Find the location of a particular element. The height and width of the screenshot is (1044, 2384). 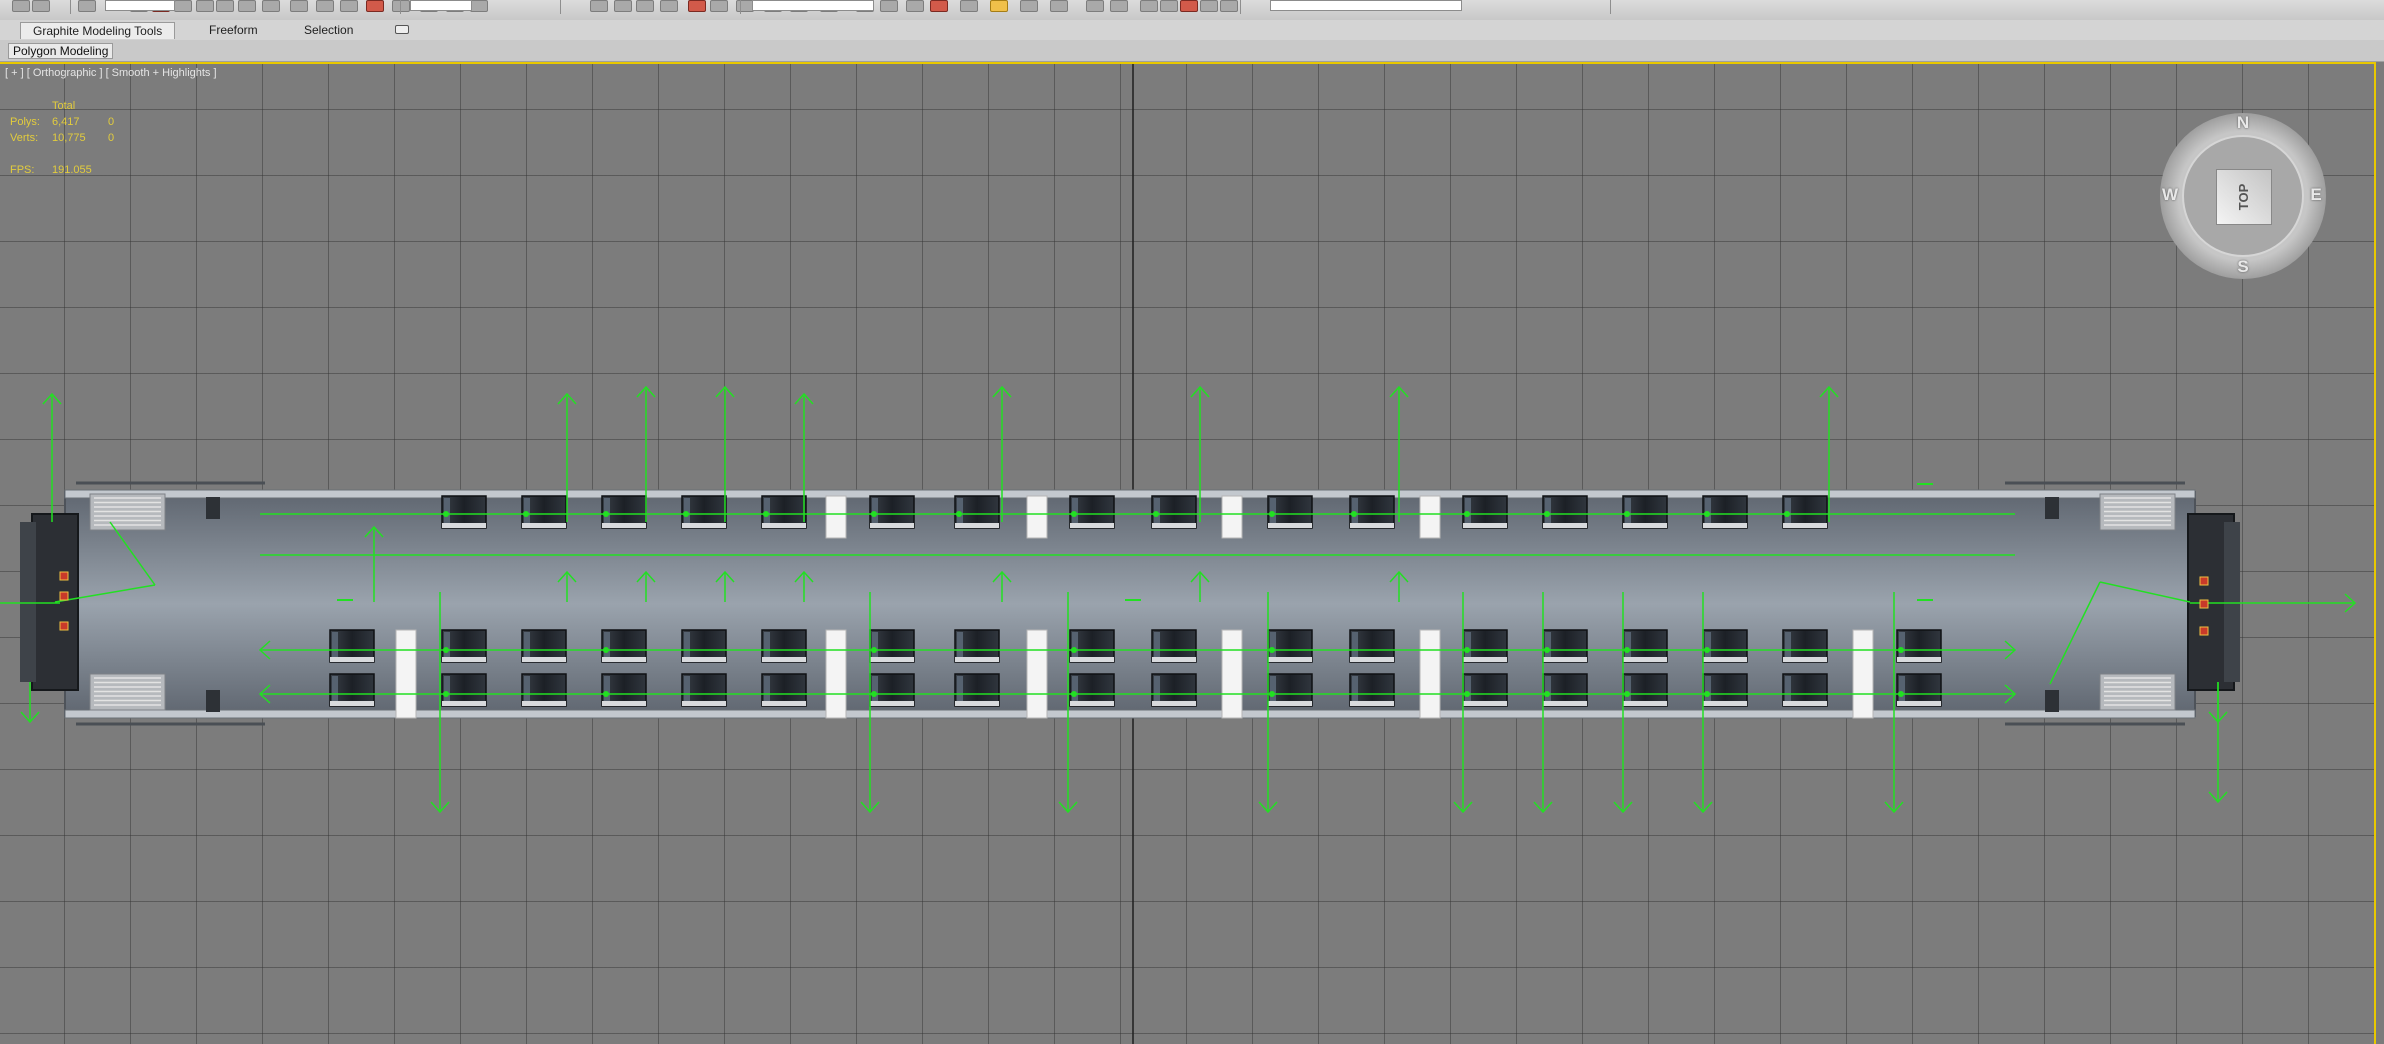

panel-polygon-modeling: Polygon Modeling is located at coordinates (61, 51).